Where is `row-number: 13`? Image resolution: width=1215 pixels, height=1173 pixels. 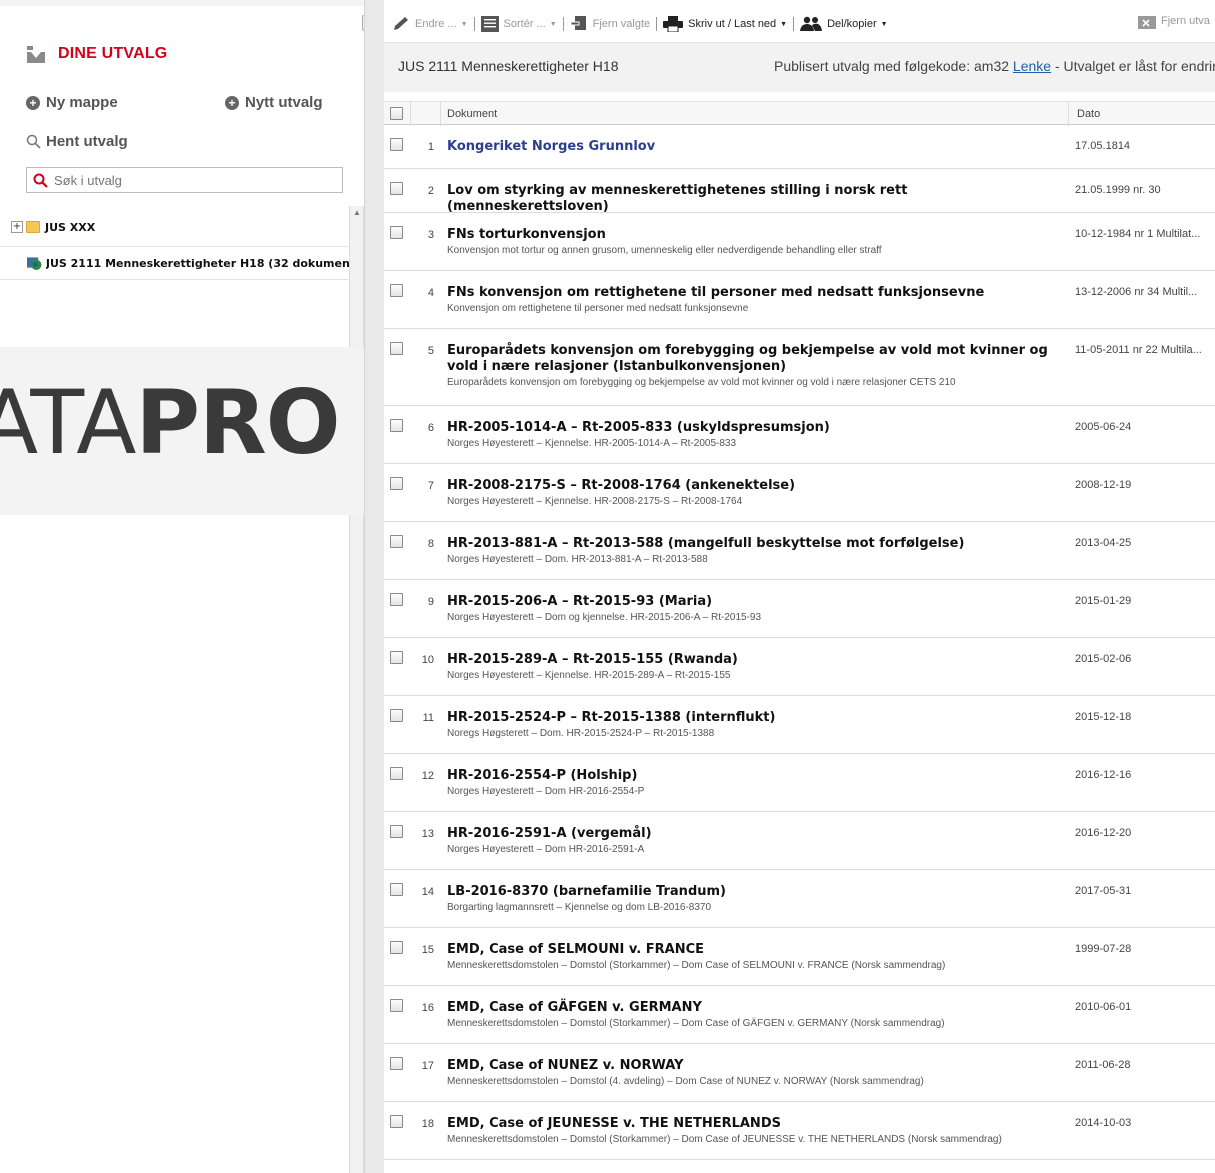
row-number: 13 is located at coordinates (427, 834).